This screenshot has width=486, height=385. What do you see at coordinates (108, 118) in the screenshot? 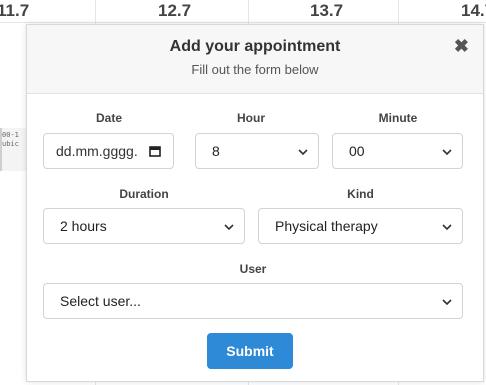
I see `date-label: Date` at bounding box center [108, 118].